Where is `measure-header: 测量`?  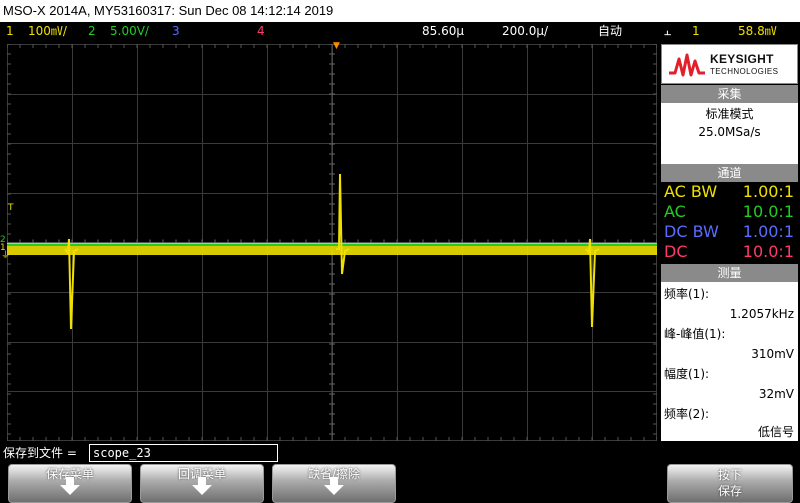 measure-header: 测量 is located at coordinates (729, 273).